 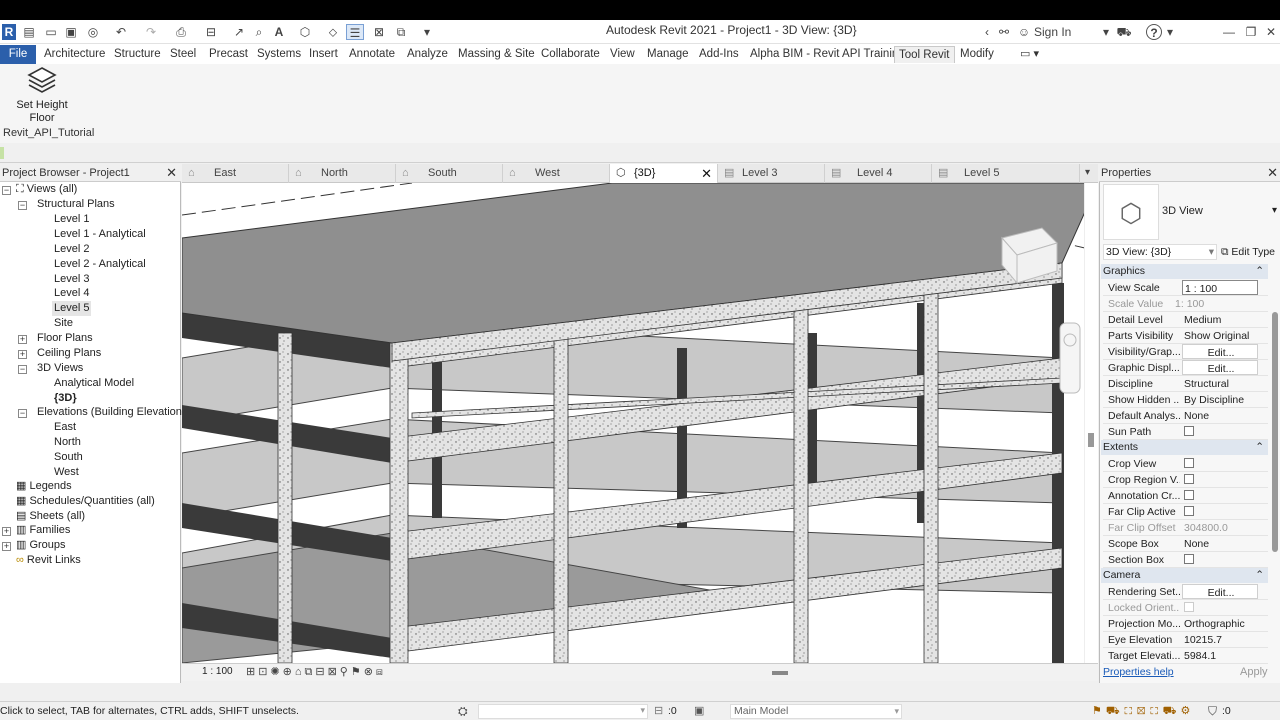 I want to click on help-chevron-icon: ▾, so click(x=1170, y=32).